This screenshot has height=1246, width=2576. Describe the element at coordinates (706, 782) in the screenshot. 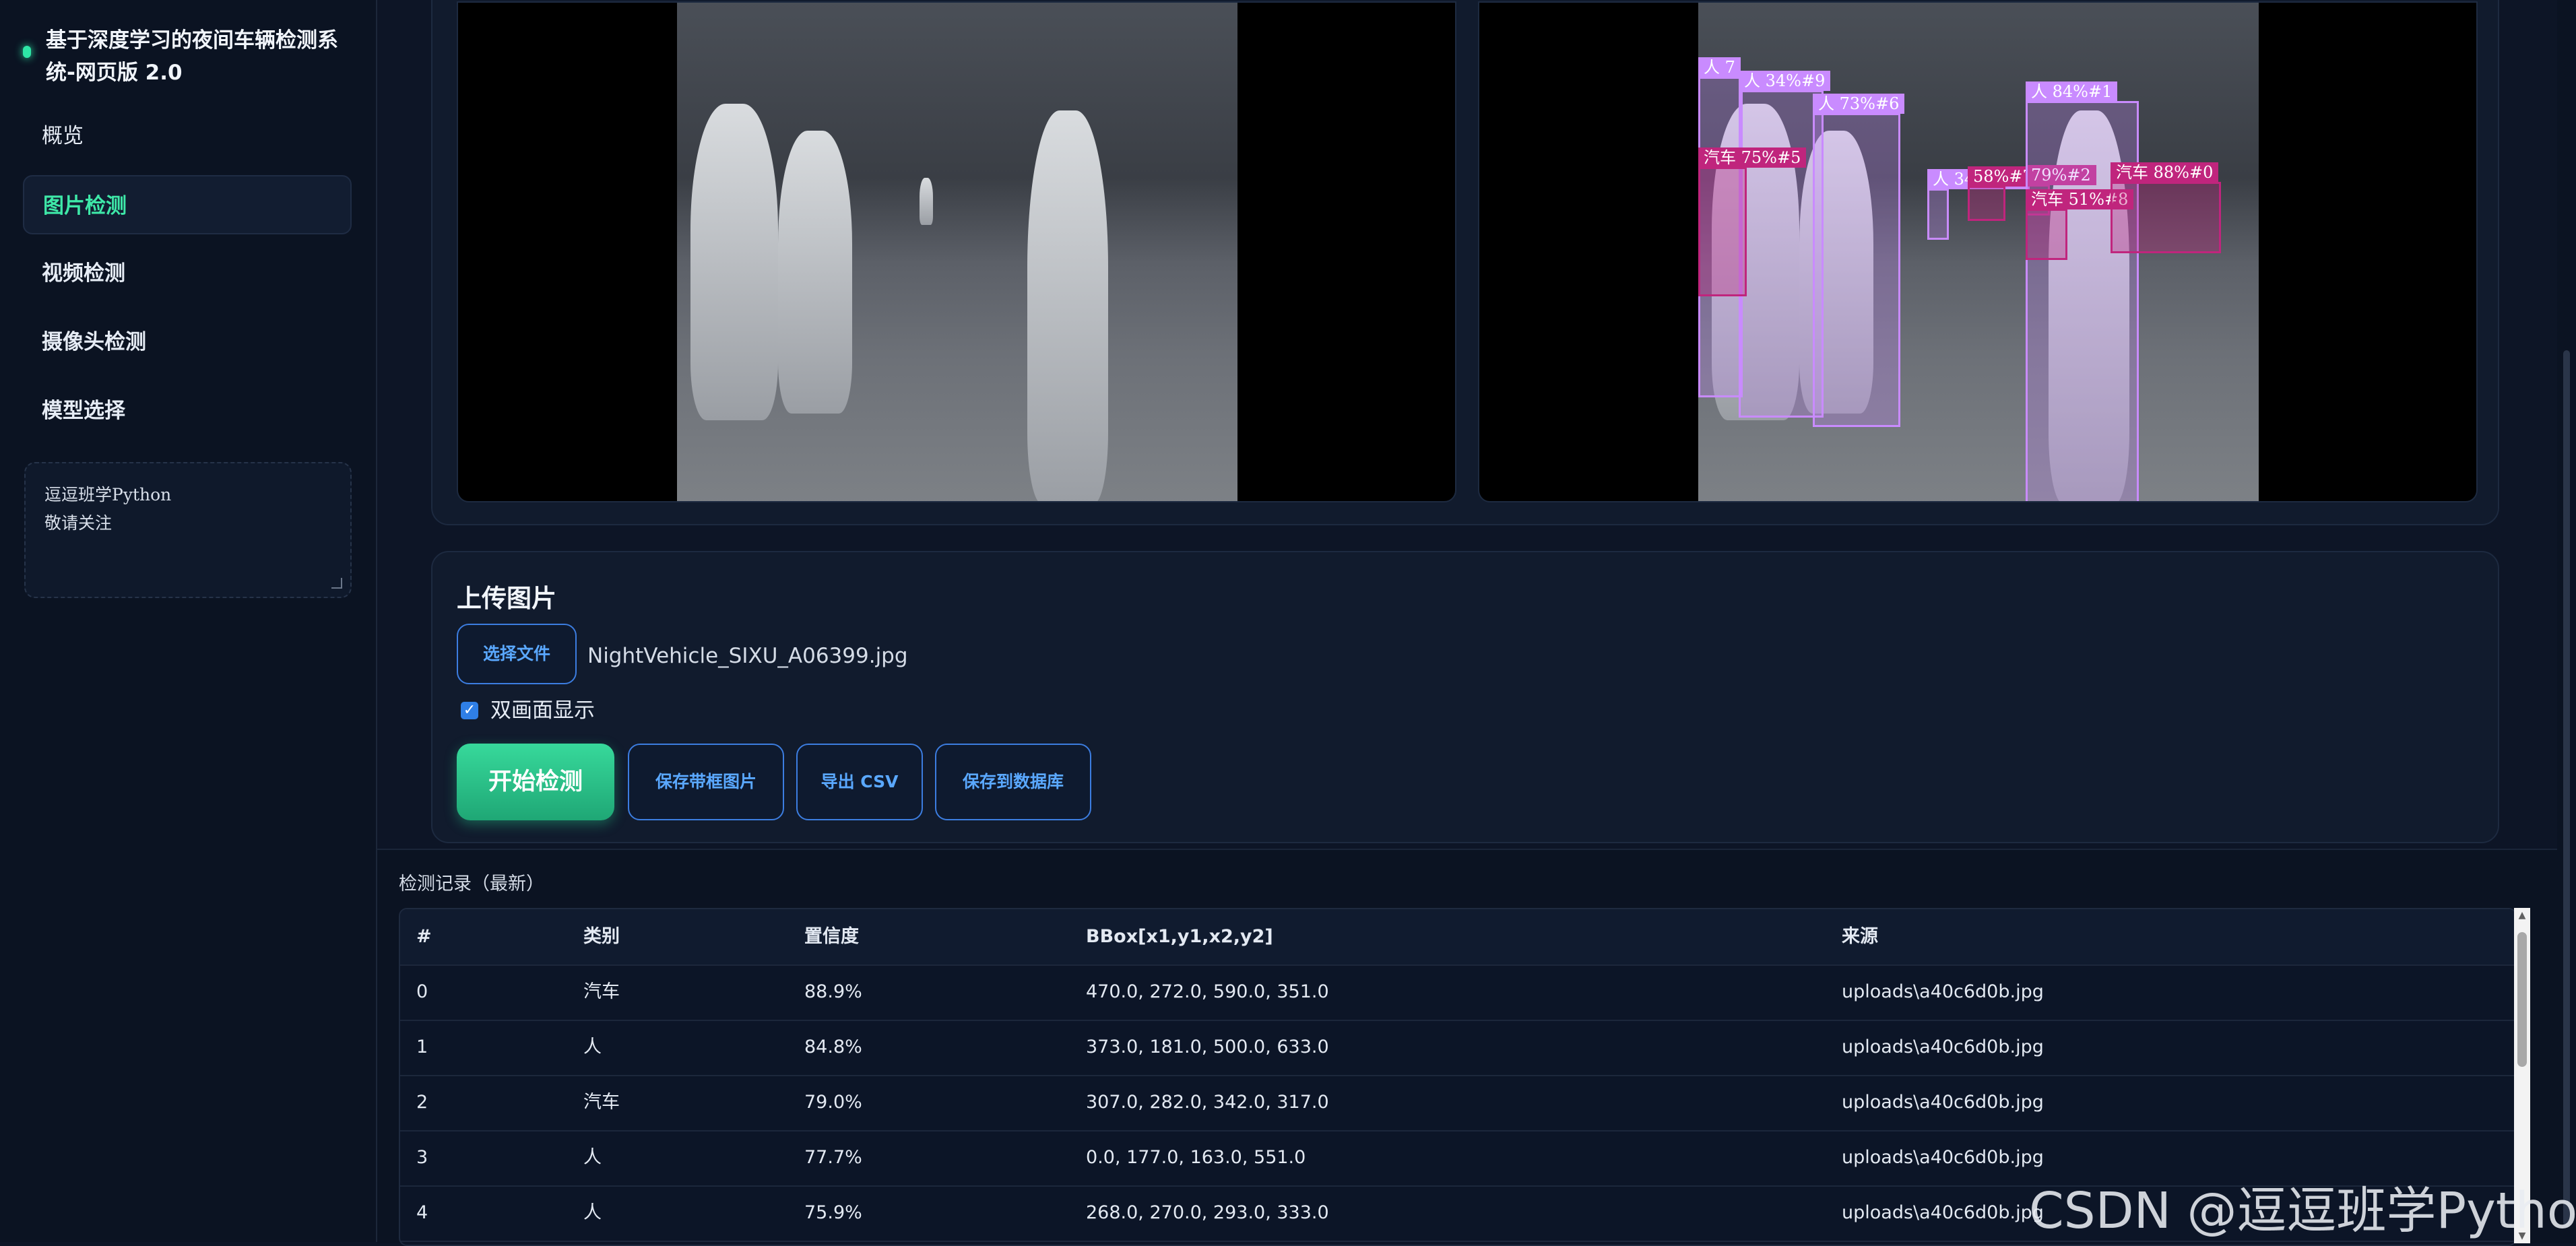

I see `save-boxed-image-button: 保存带框图片` at that location.